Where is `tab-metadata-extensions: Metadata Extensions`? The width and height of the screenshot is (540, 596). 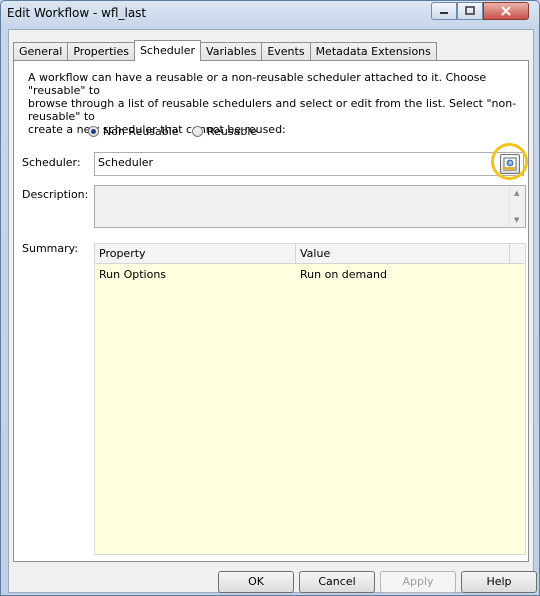 tab-metadata-extensions: Metadata Extensions is located at coordinates (373, 51).